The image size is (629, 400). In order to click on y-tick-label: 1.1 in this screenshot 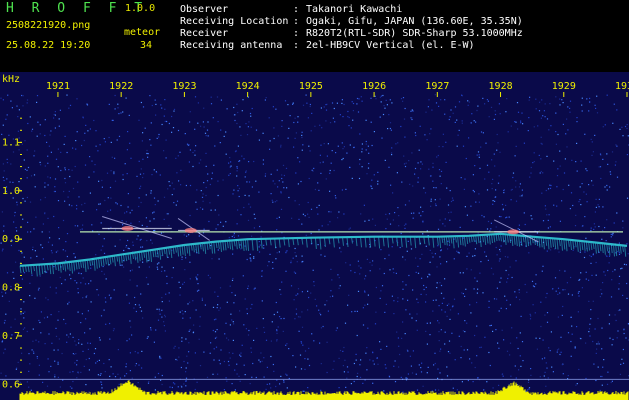, I will do `click(11, 142)`.